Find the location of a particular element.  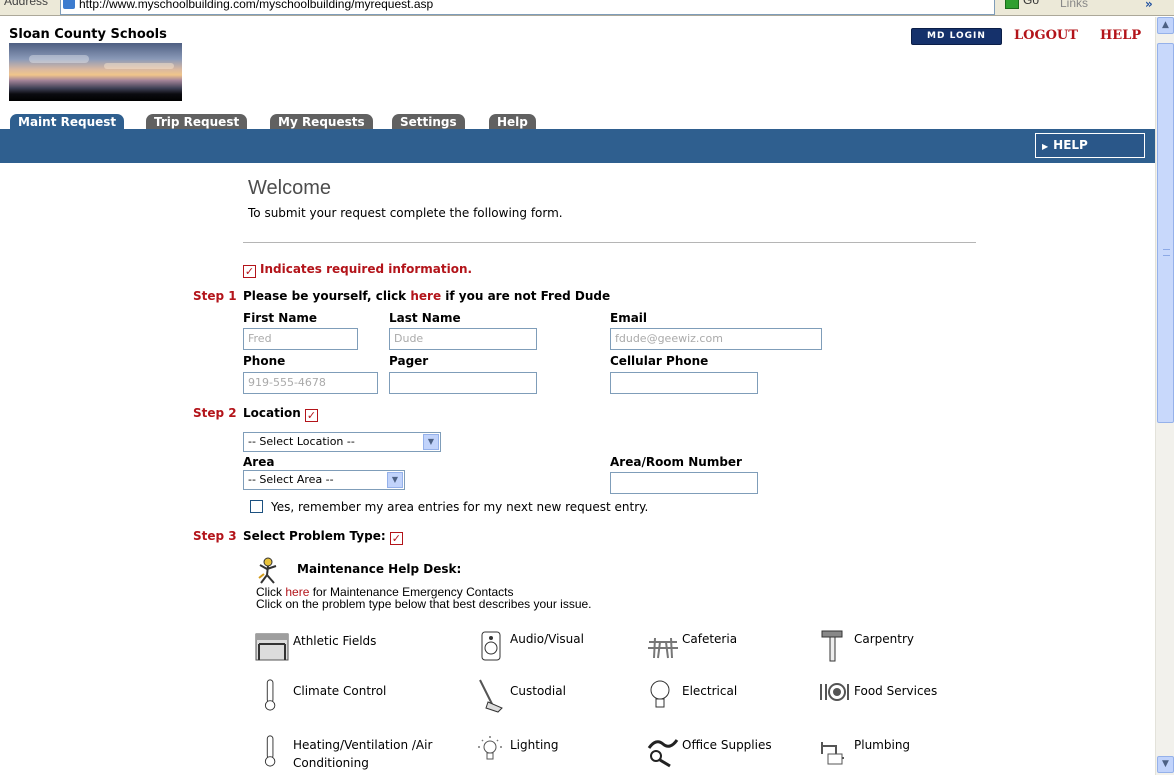

last-name-field: Dude is located at coordinates (463, 339).